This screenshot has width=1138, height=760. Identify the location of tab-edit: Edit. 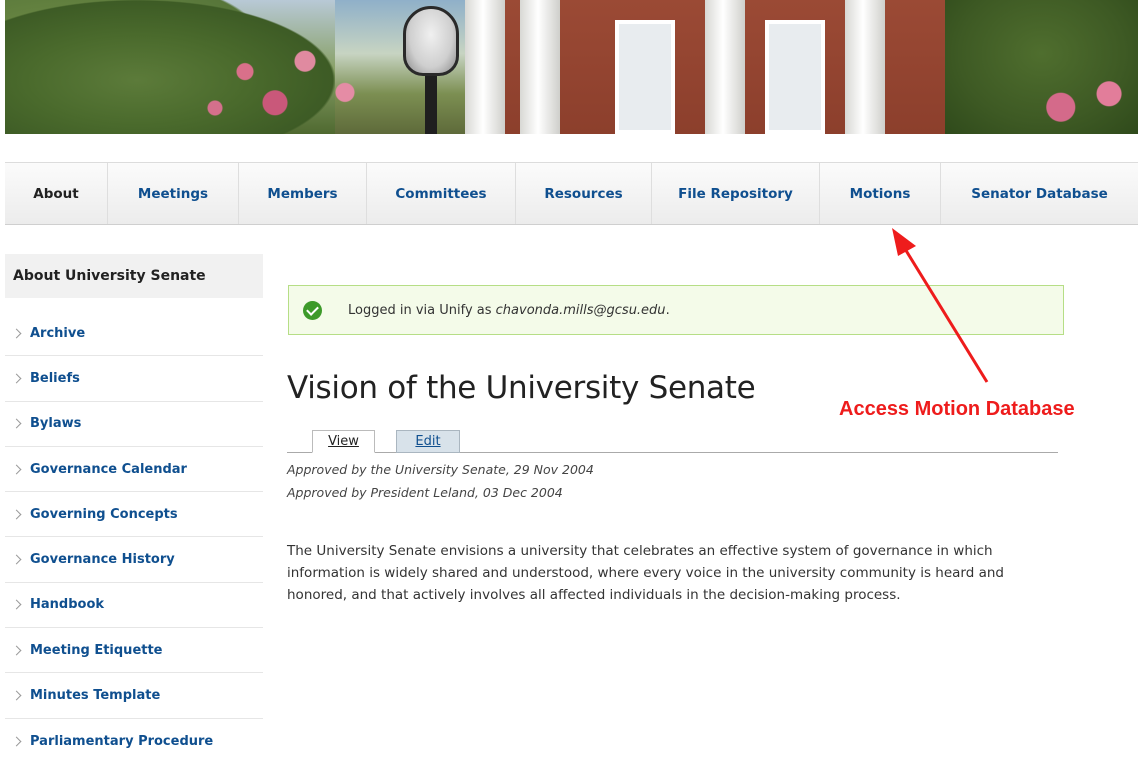
(428, 441).